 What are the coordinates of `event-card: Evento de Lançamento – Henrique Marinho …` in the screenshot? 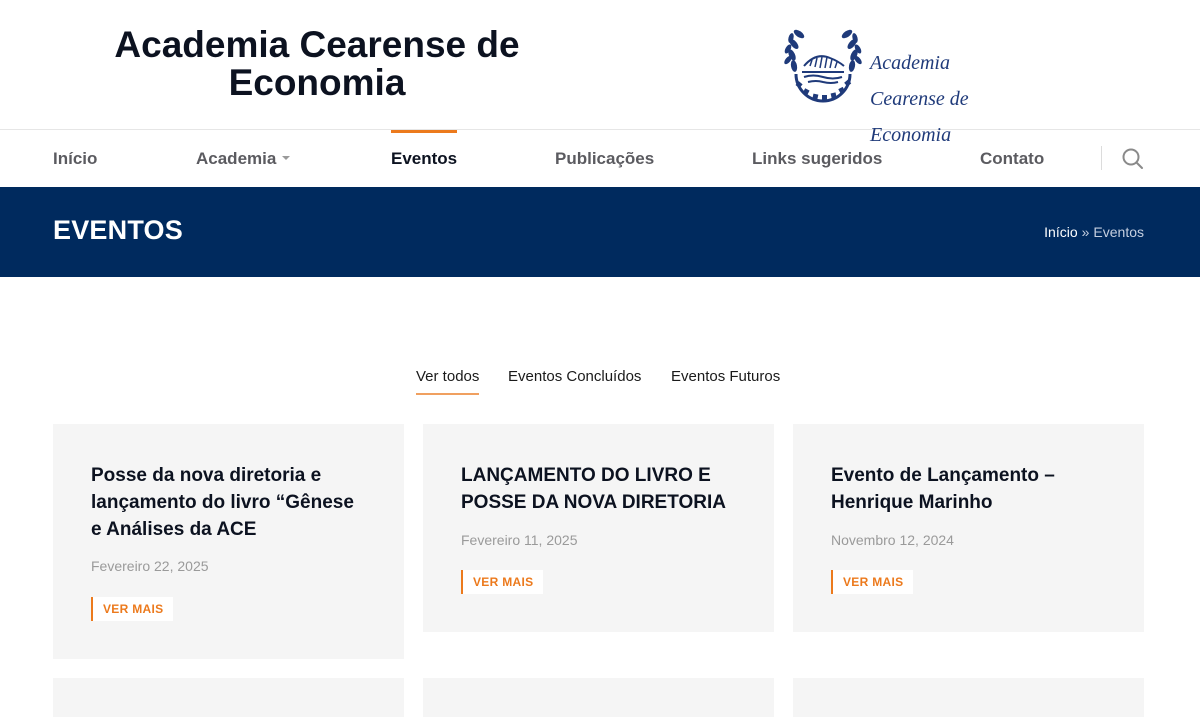 It's located at (968, 528).